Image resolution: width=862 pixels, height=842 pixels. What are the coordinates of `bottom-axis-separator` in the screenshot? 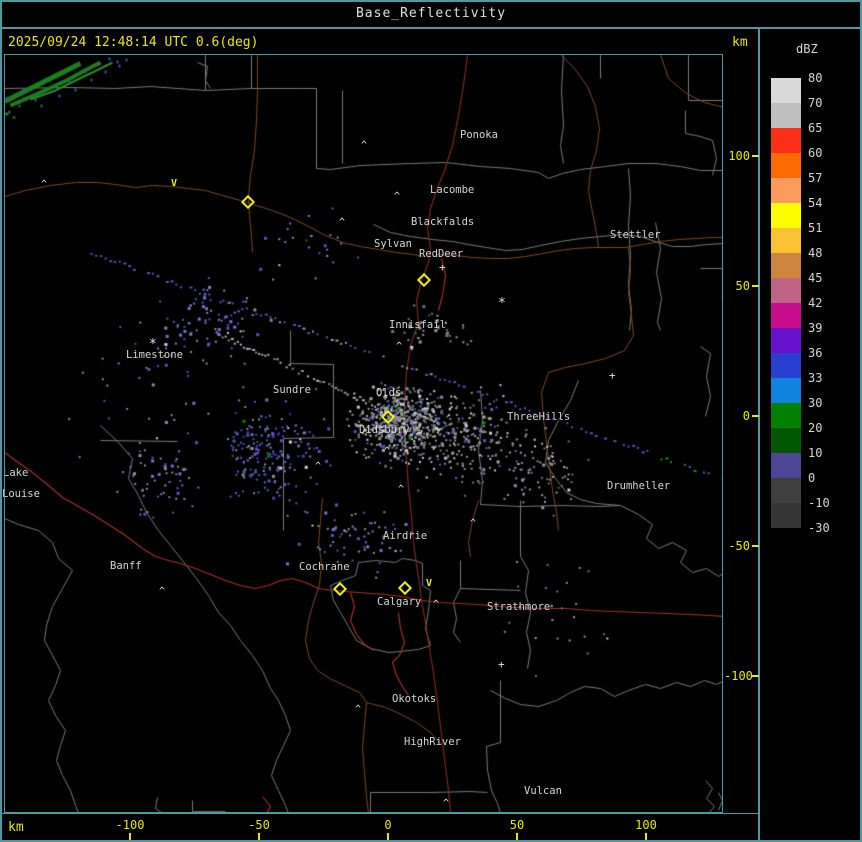 It's located at (380, 813).